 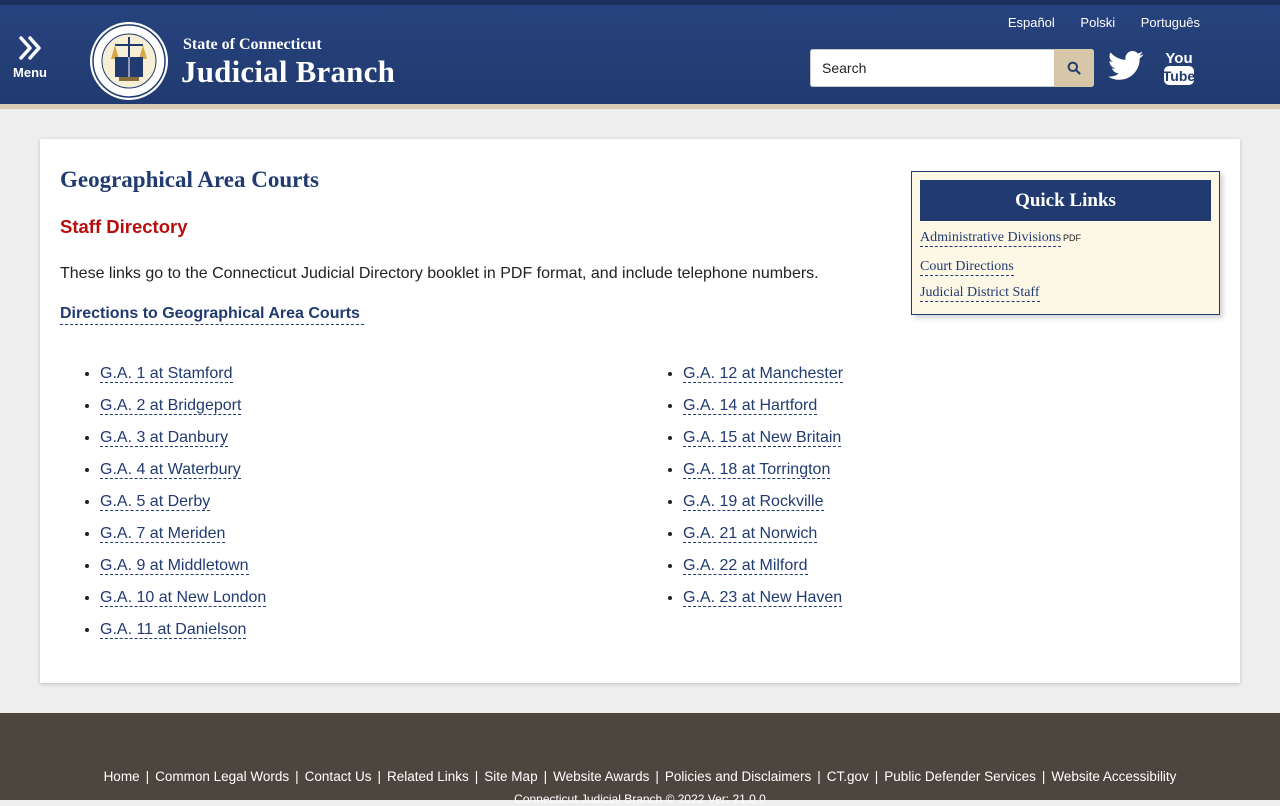 I want to click on court-link: G.A. 21 at Norwich, so click(x=750, y=534).